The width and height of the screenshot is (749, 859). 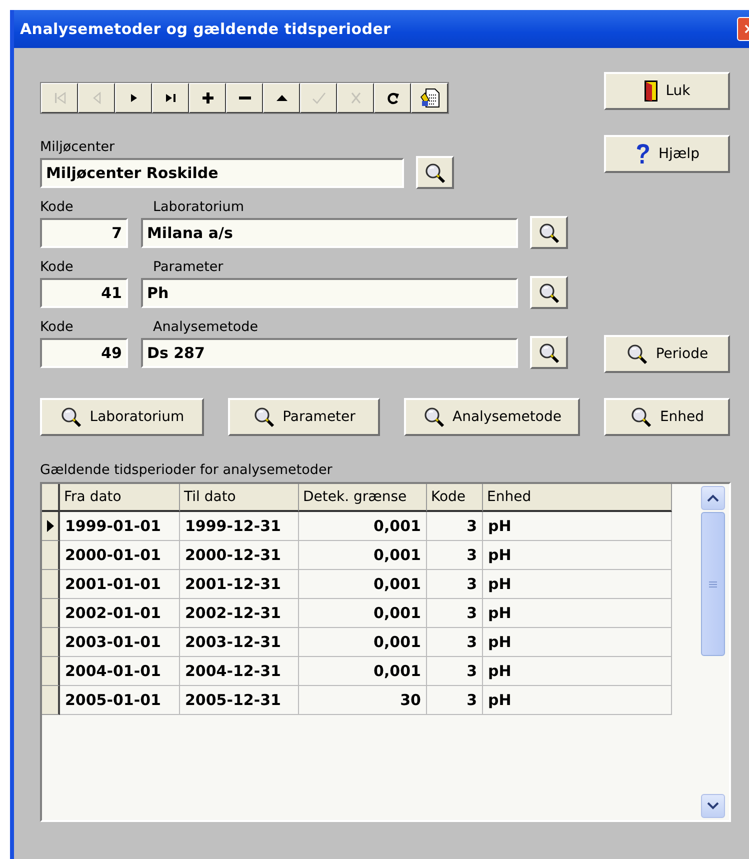 I want to click on table-cell: 2001-01-01, so click(x=120, y=584).